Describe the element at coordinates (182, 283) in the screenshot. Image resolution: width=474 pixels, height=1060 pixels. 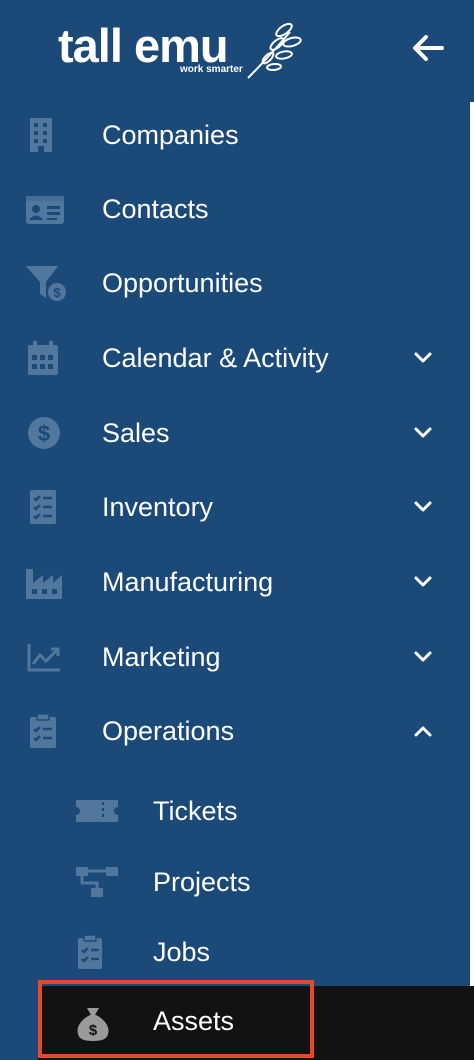
I see `nav-label: Opportunities` at that location.